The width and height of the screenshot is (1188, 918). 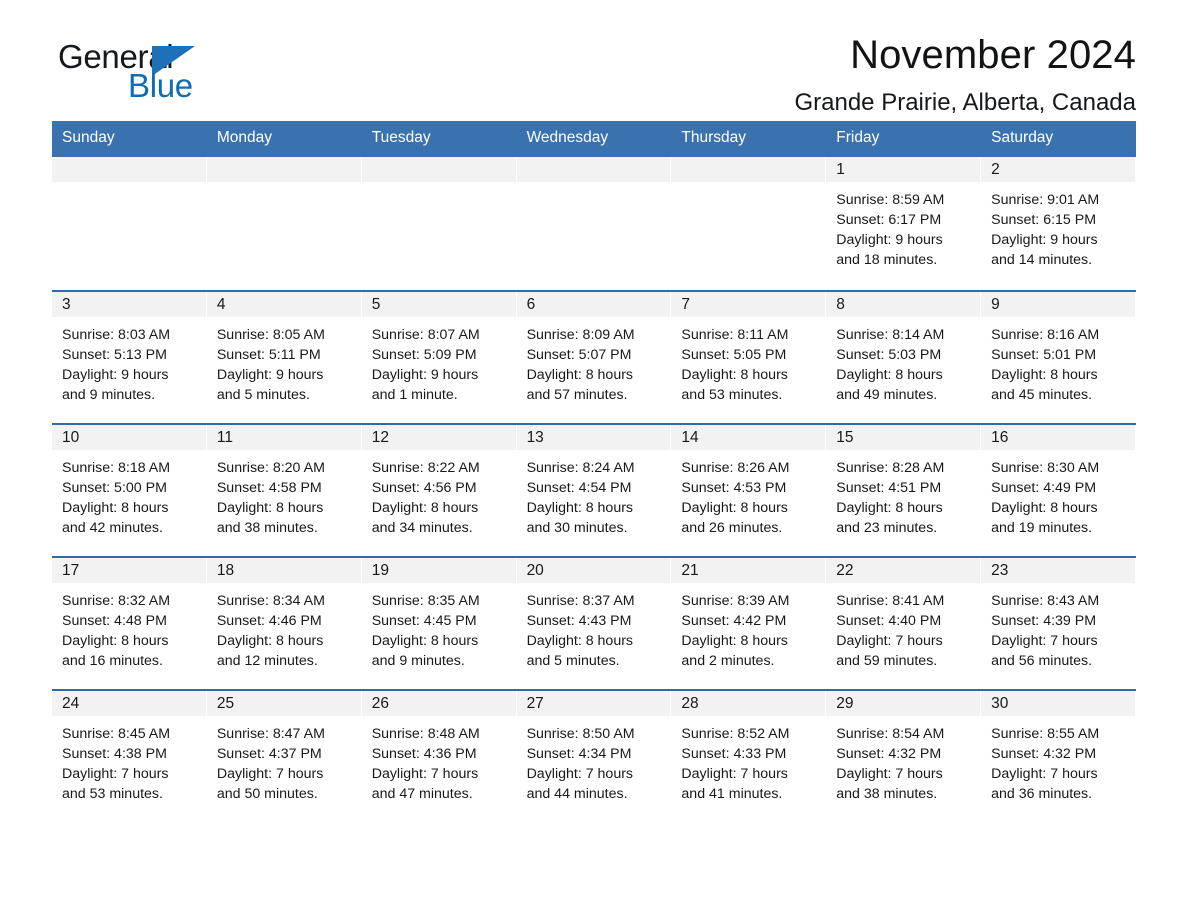 I want to click on day-number: 3, so click(x=129, y=304).